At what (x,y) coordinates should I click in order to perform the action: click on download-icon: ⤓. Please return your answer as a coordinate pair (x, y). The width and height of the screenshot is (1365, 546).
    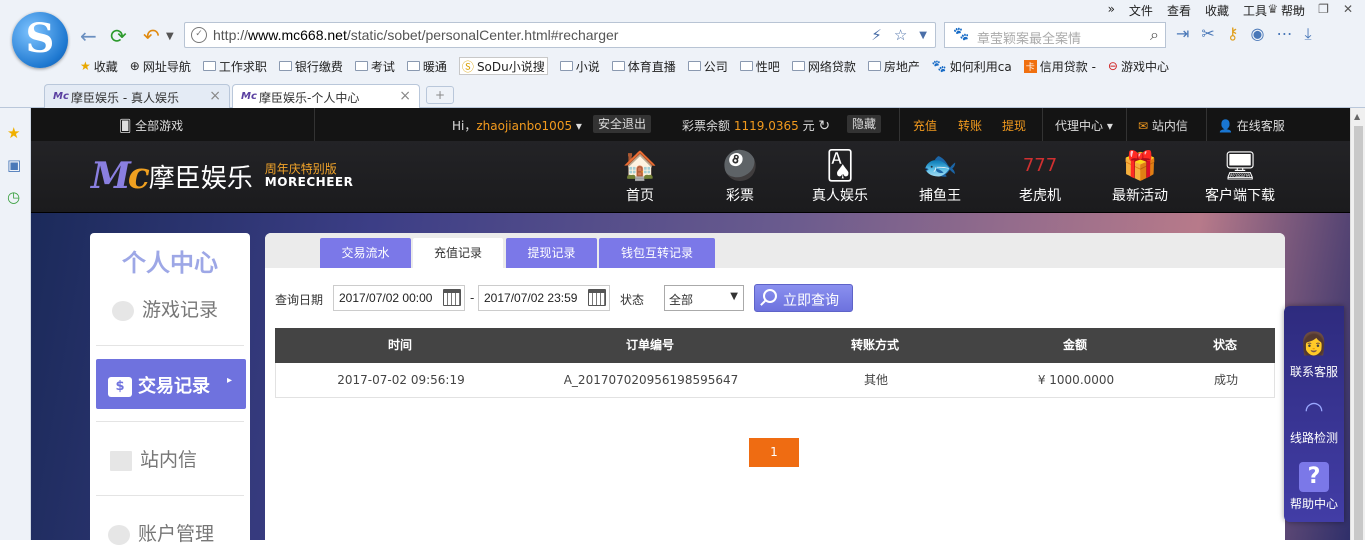
    Looking at the image, I should click on (1308, 34).